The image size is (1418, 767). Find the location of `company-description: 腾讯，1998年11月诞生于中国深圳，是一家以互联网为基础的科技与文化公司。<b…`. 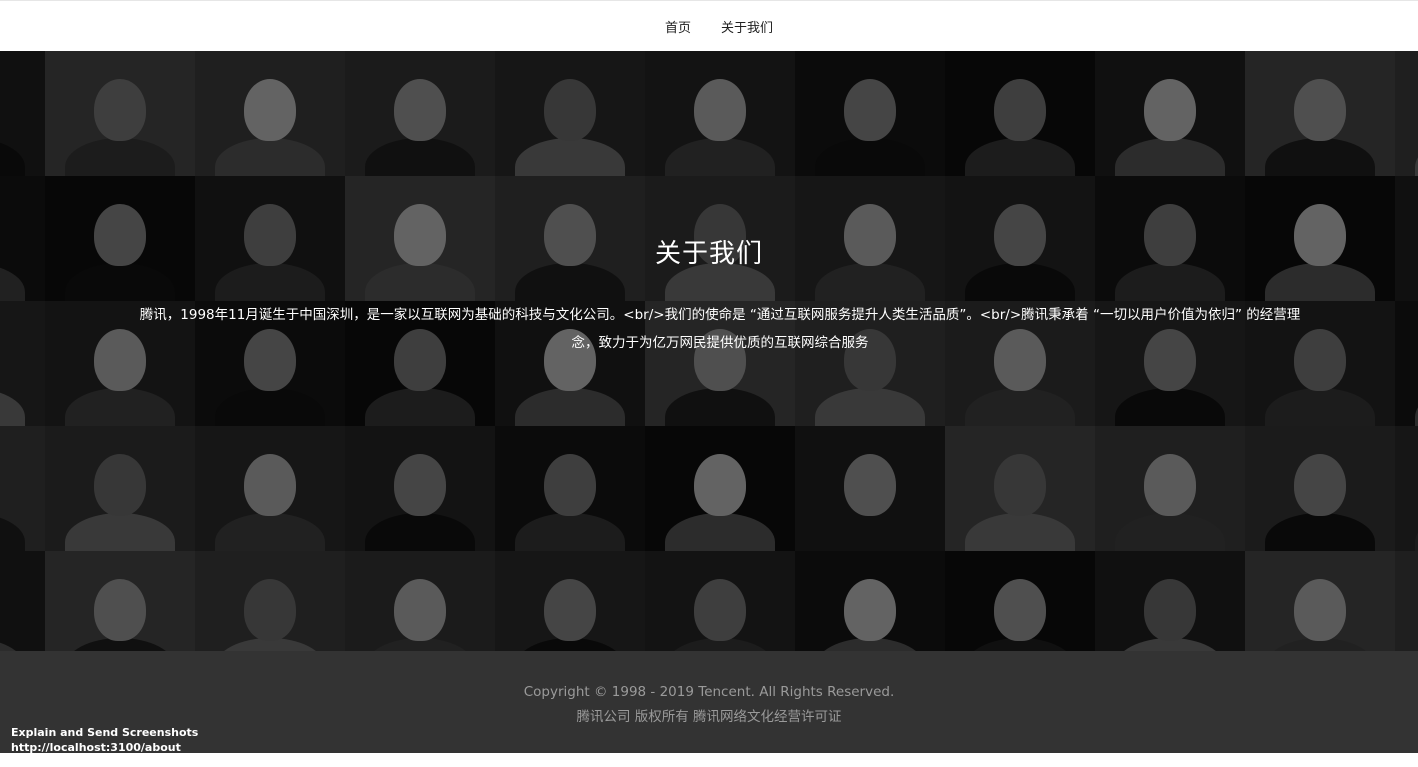

company-description: 腾讯，1998年11月诞生于中国深圳，是一家以互联网为基础的科技与文化公司。<b… is located at coordinates (720, 329).